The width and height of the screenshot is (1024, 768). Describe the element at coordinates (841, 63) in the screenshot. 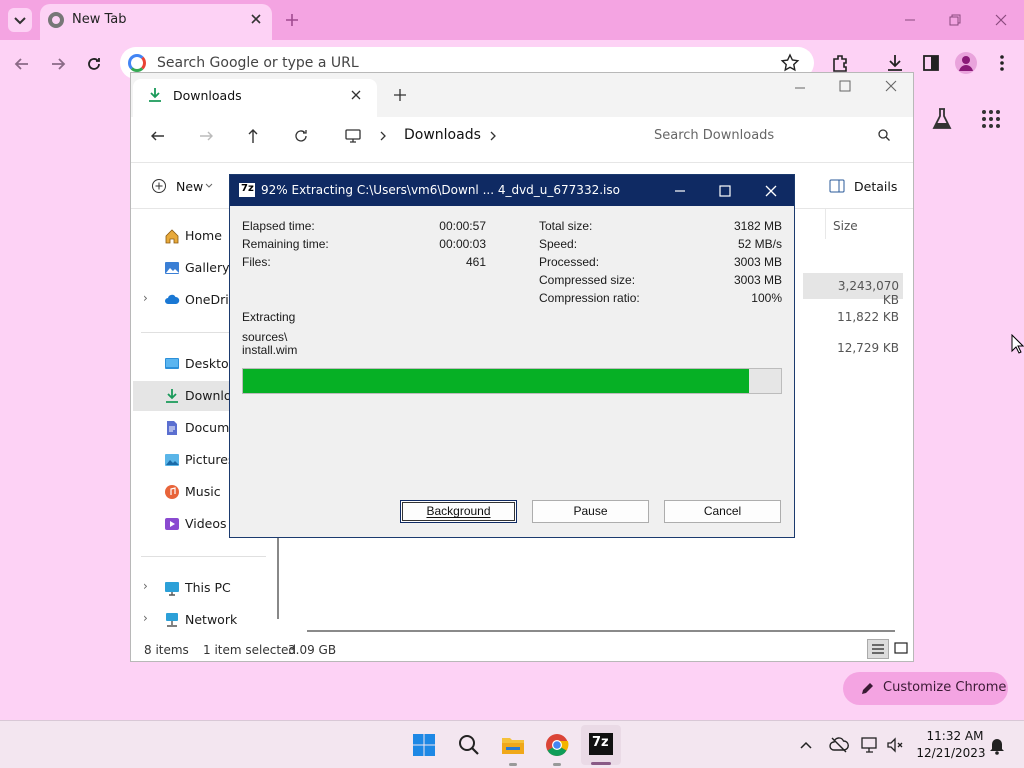

I see `extensions-button` at that location.